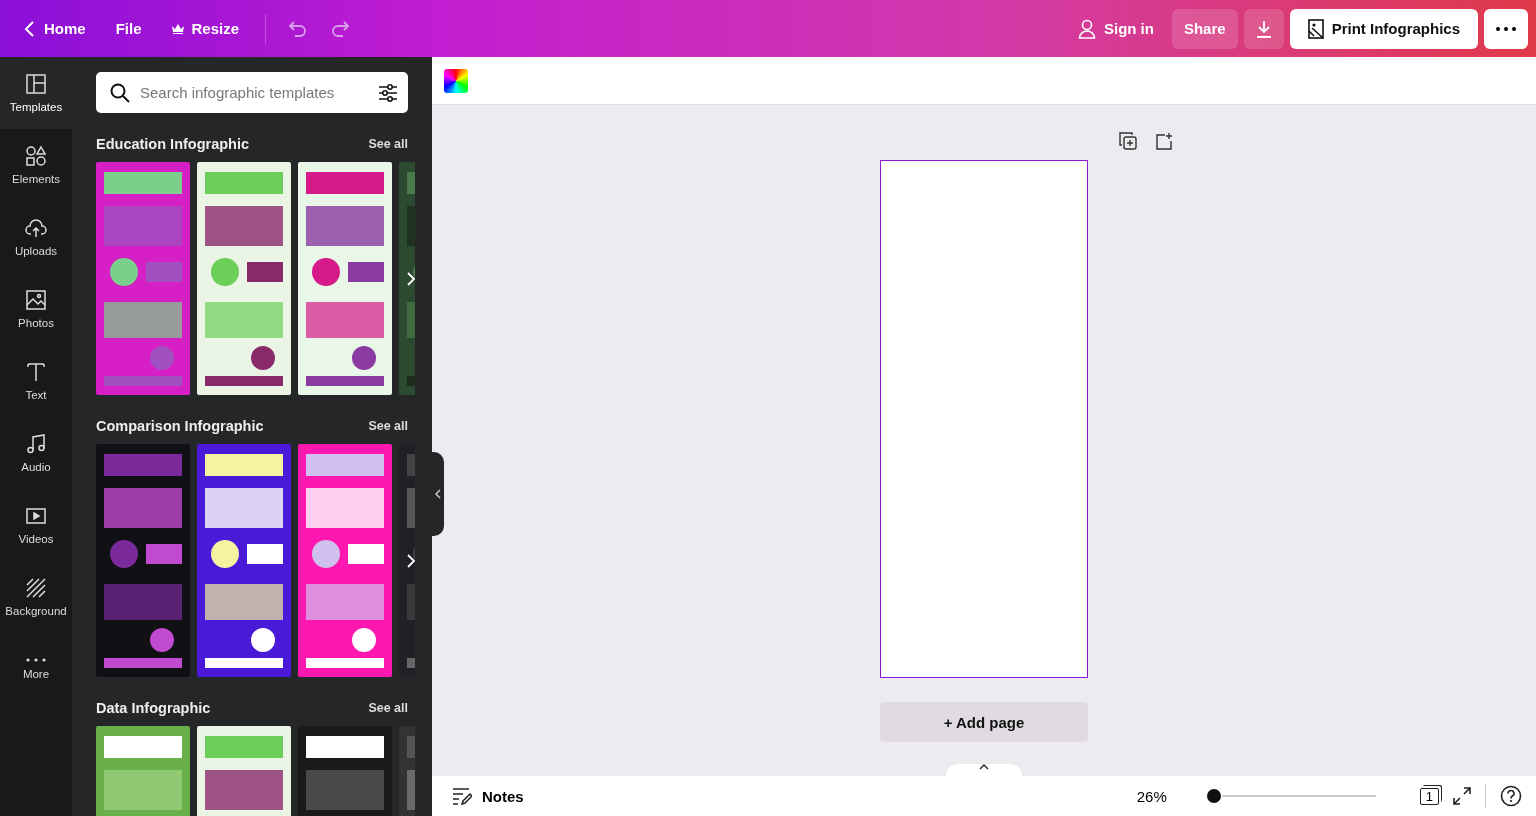  What do you see at coordinates (1383, 28) in the screenshot?
I see `print-button: Print Infographics` at bounding box center [1383, 28].